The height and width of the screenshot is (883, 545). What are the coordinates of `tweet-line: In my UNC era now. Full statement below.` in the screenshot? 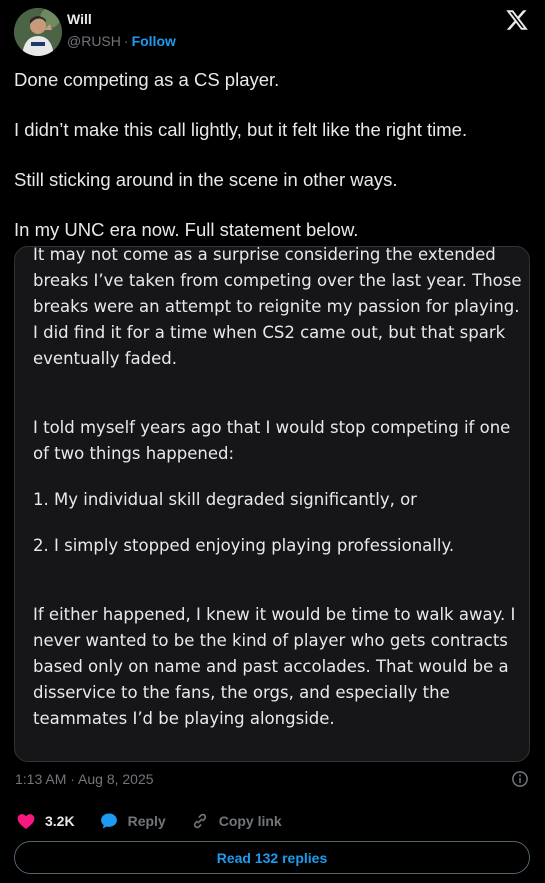 It's located at (186, 229).